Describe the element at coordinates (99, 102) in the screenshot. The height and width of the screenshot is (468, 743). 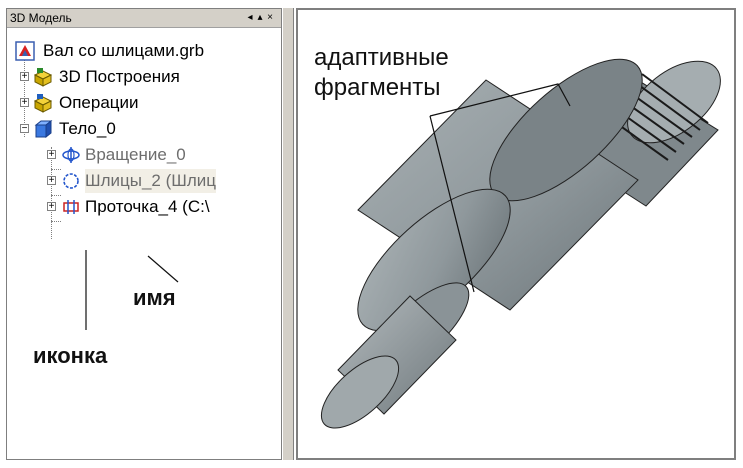
I see `tree-item-label: Операции` at that location.